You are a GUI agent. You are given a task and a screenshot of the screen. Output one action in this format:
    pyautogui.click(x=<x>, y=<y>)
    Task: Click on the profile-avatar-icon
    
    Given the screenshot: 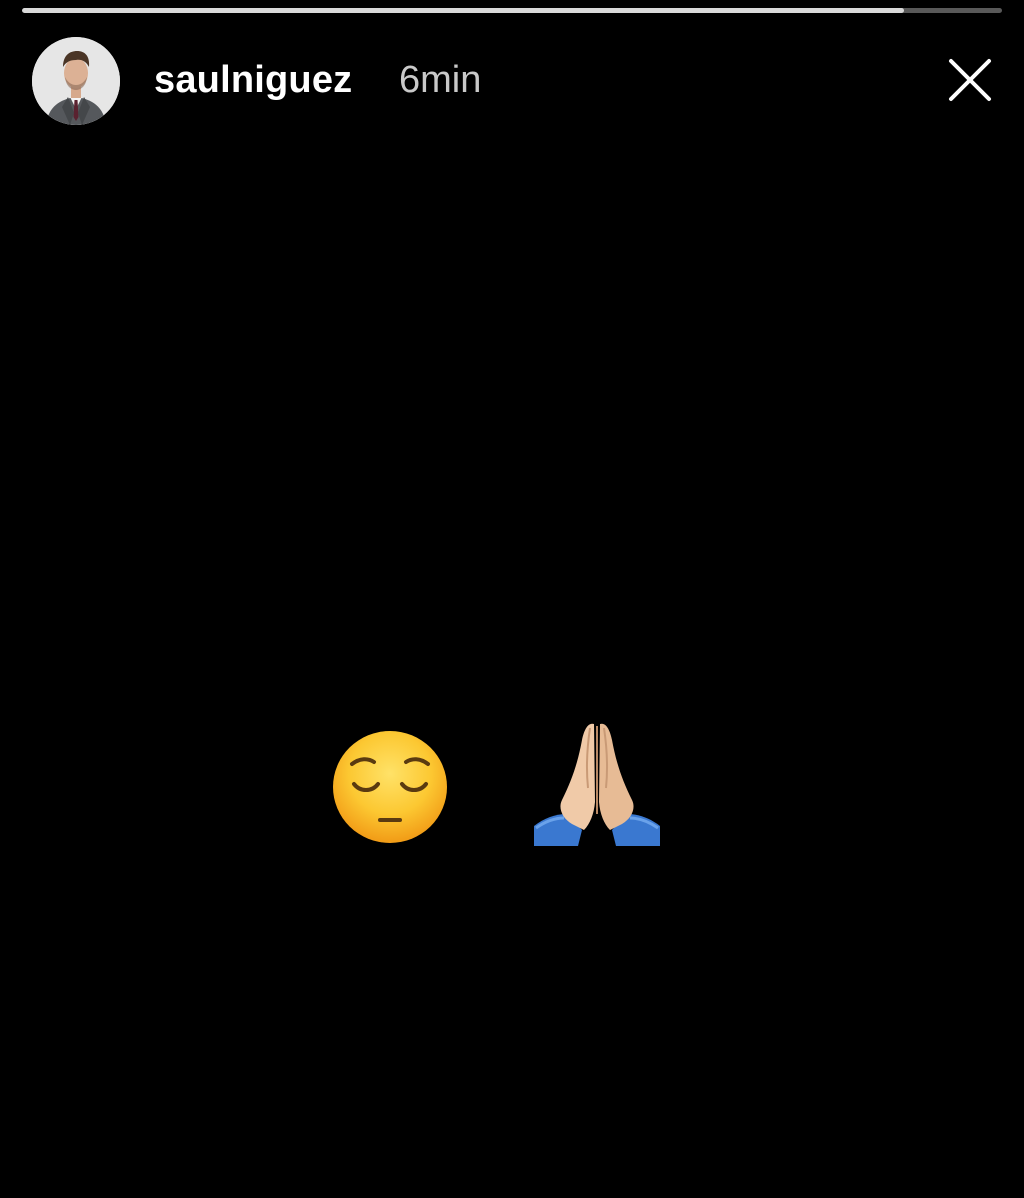 What is the action you would take?
    pyautogui.click(x=76, y=81)
    